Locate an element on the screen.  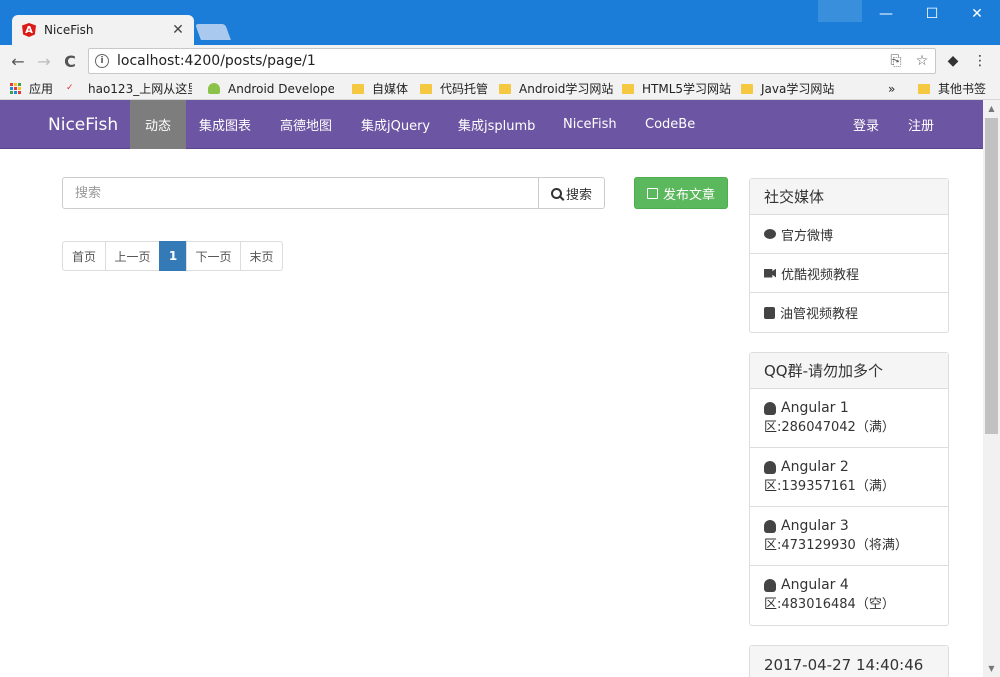
nav-item-nicefish: NiceFish is located at coordinates (590, 124).